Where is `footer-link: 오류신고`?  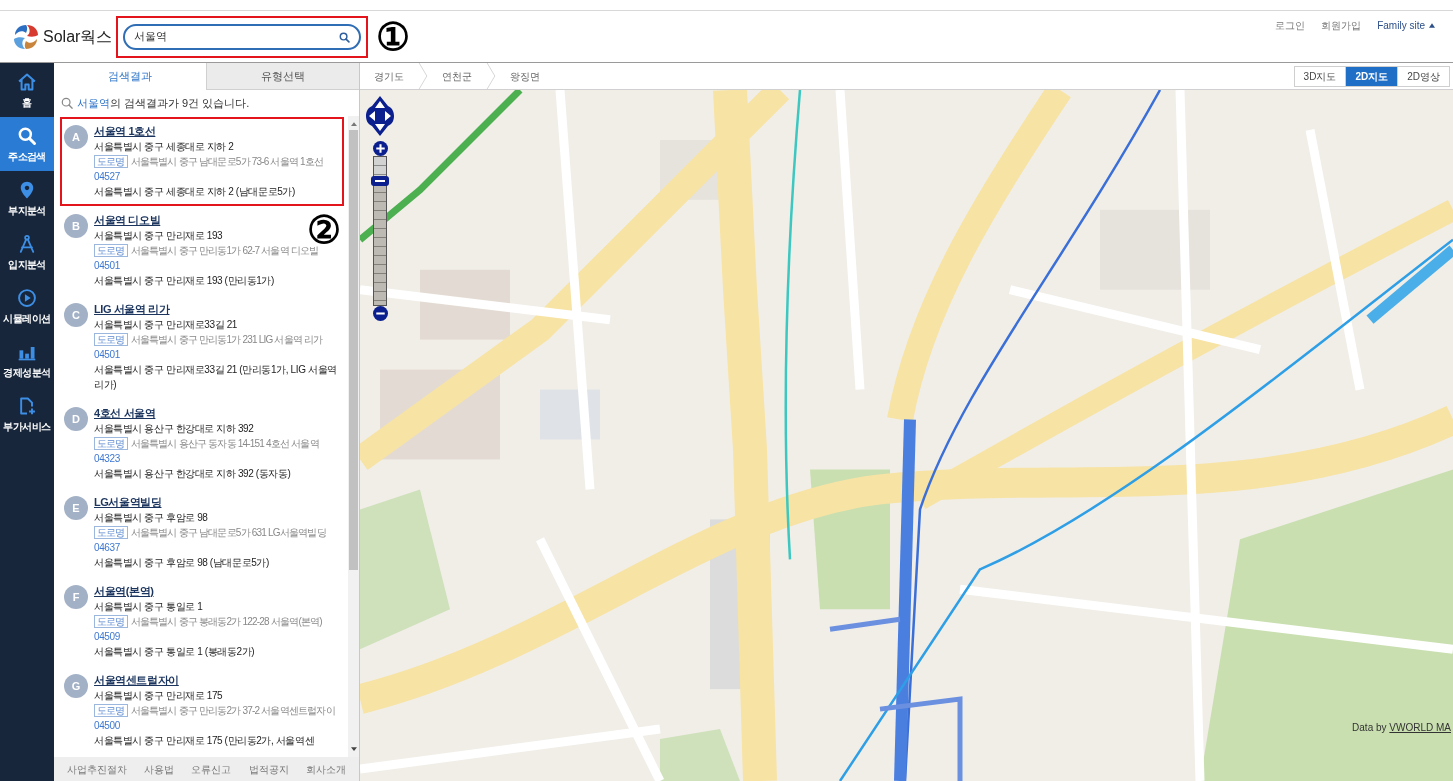 footer-link: 오류신고 is located at coordinates (211, 769).